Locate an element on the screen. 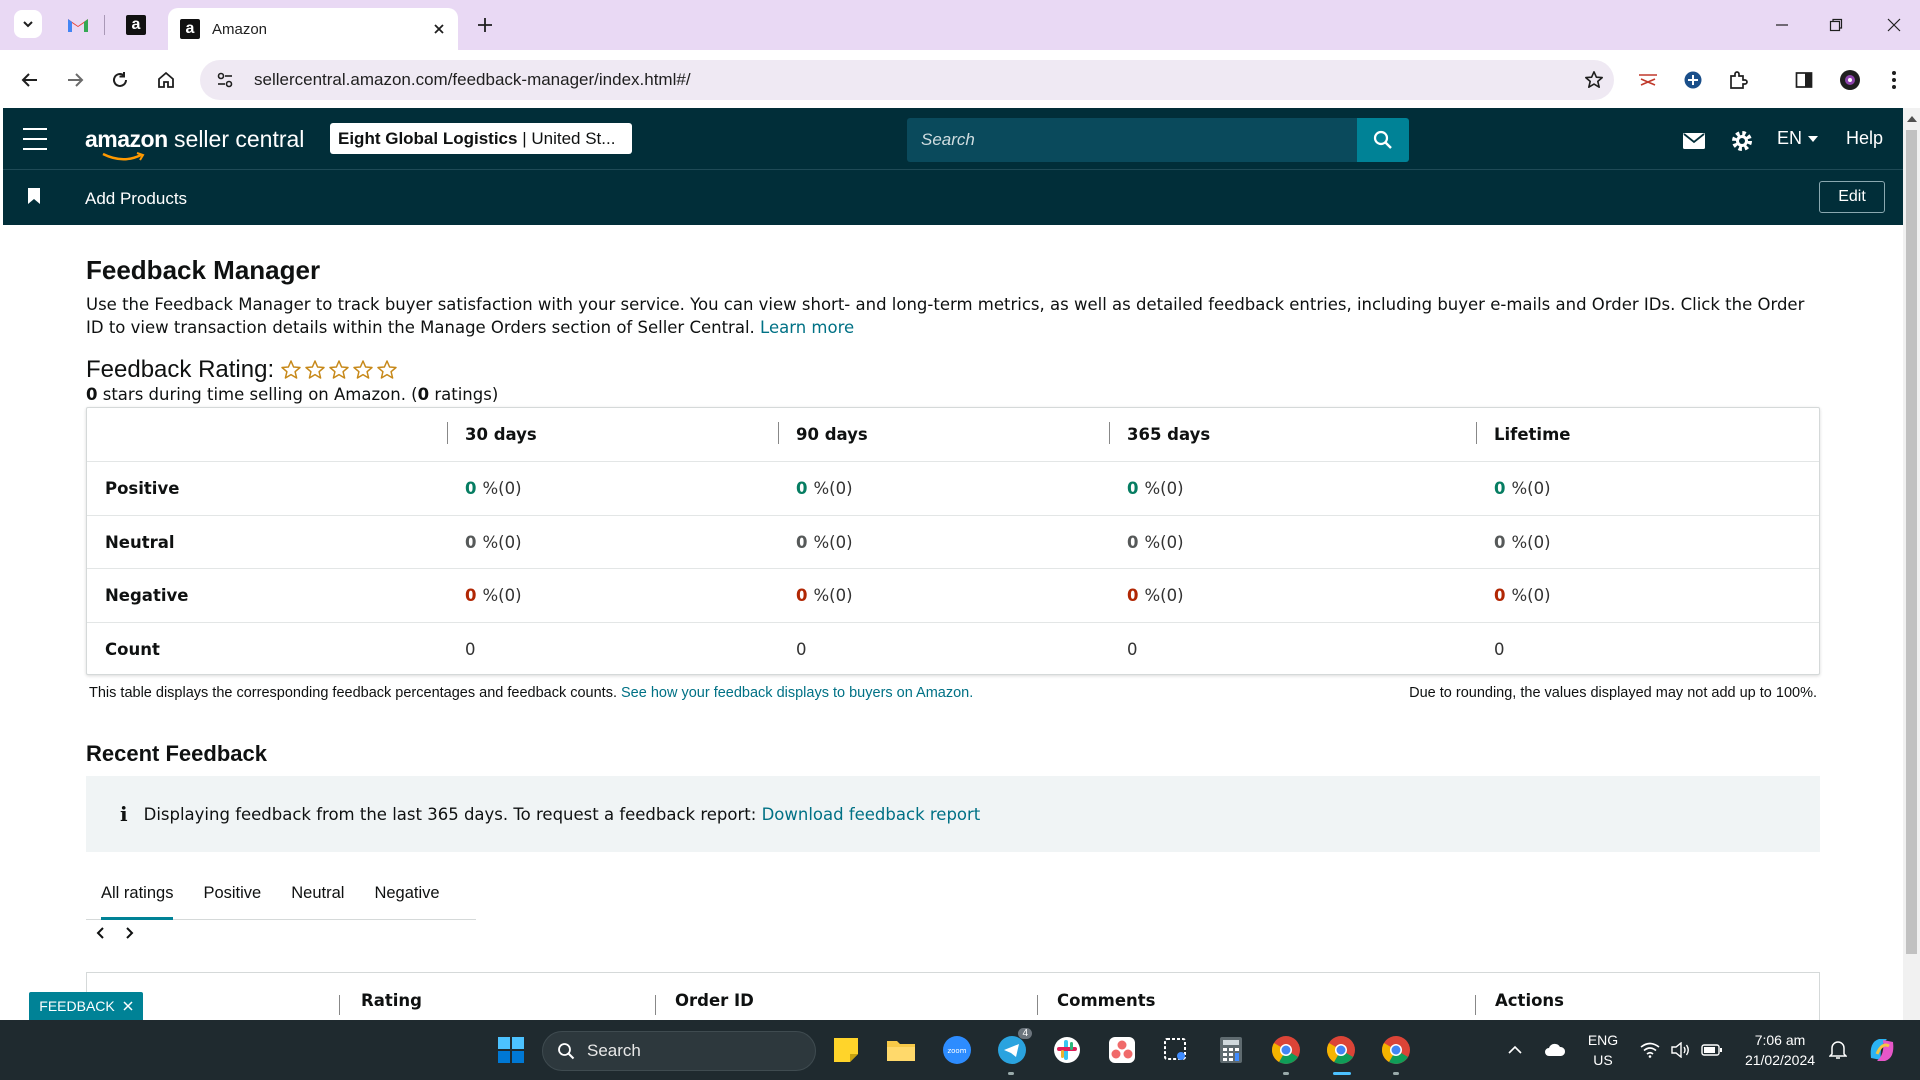 This screenshot has height=1080, width=1920. file-explorer-app is located at coordinates (901, 1050).